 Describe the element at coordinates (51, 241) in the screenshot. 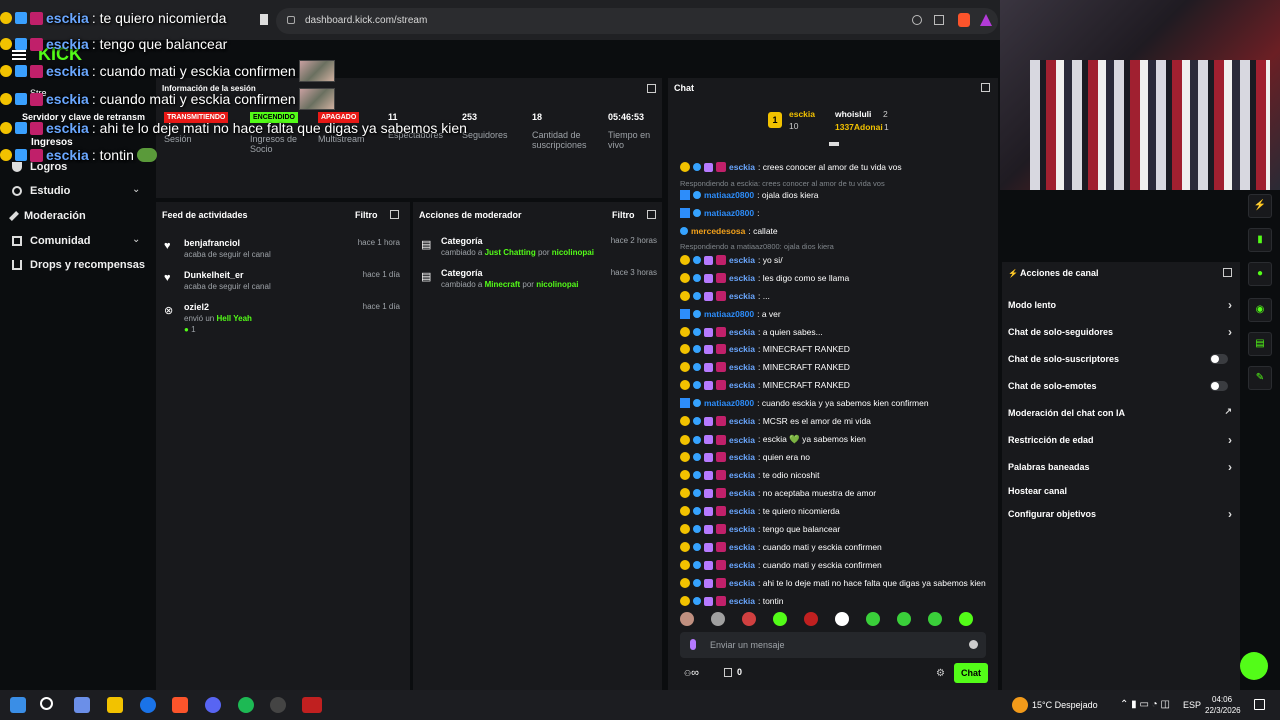

I see `sidebar-item-comunidad: Comunidad` at that location.